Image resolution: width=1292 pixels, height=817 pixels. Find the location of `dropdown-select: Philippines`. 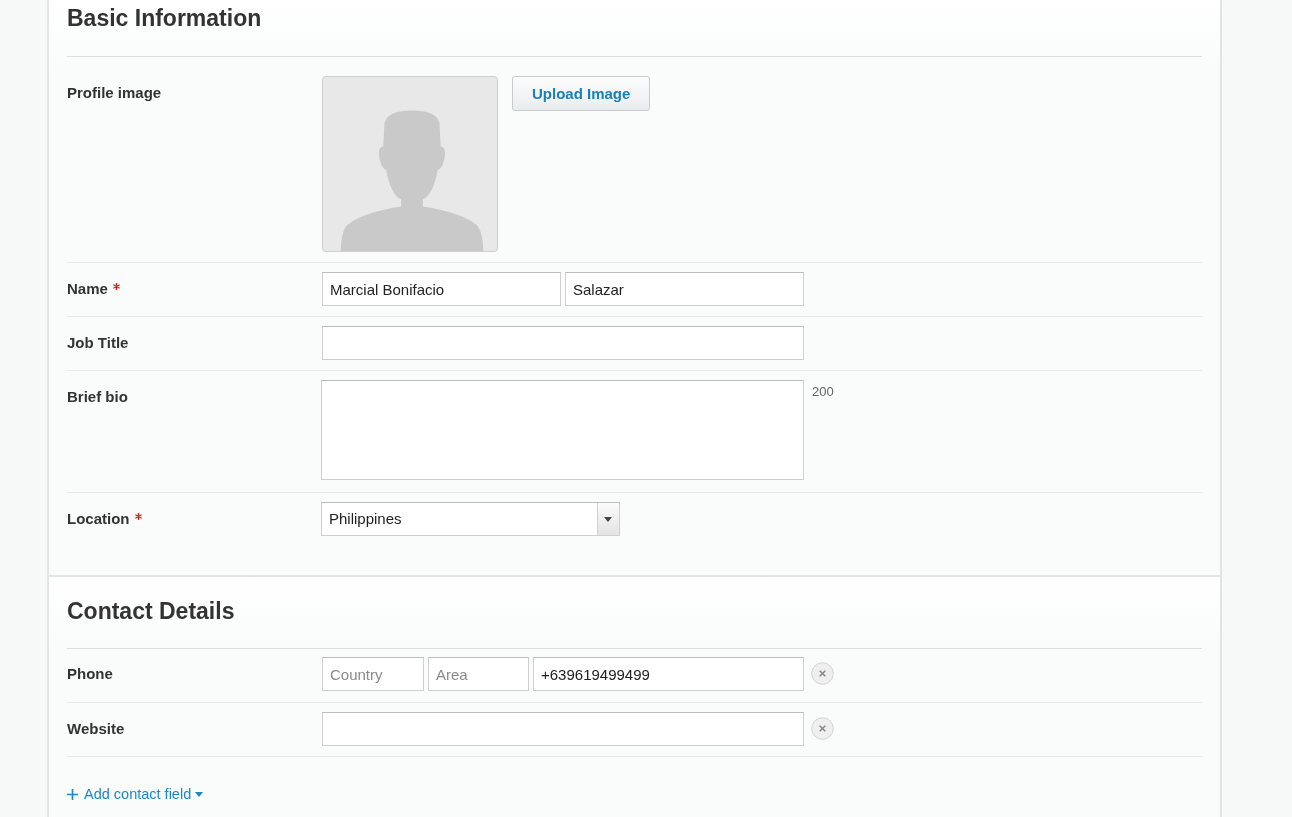

dropdown-select: Philippines is located at coordinates (470, 519).